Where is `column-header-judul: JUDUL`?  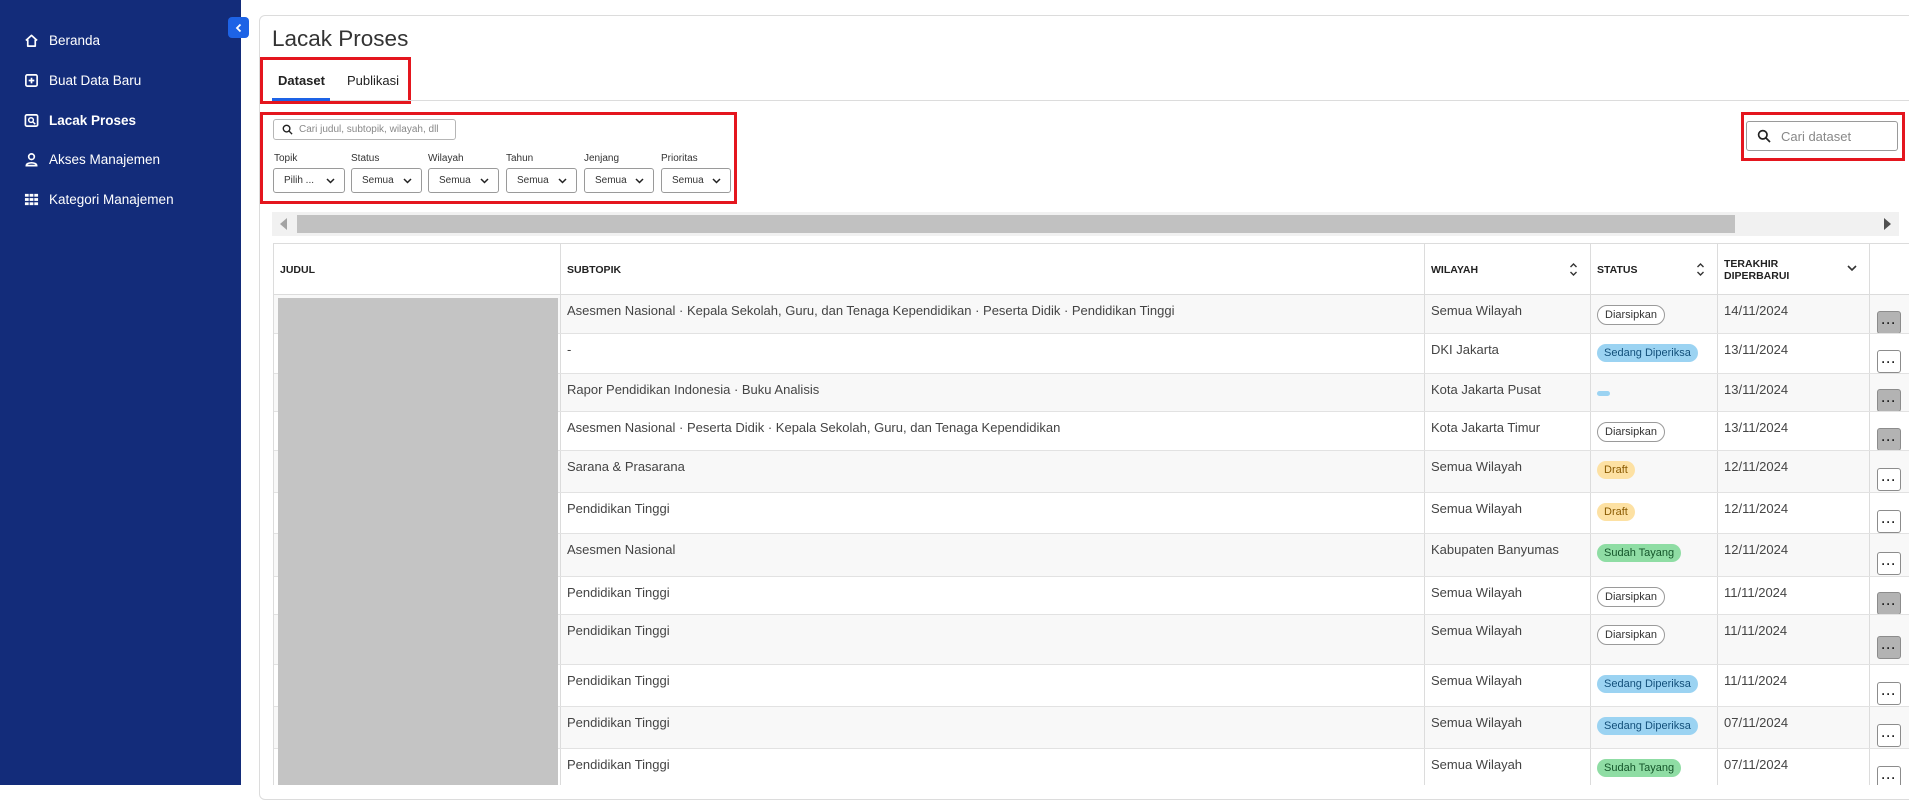
column-header-judul: JUDUL is located at coordinates (417, 269).